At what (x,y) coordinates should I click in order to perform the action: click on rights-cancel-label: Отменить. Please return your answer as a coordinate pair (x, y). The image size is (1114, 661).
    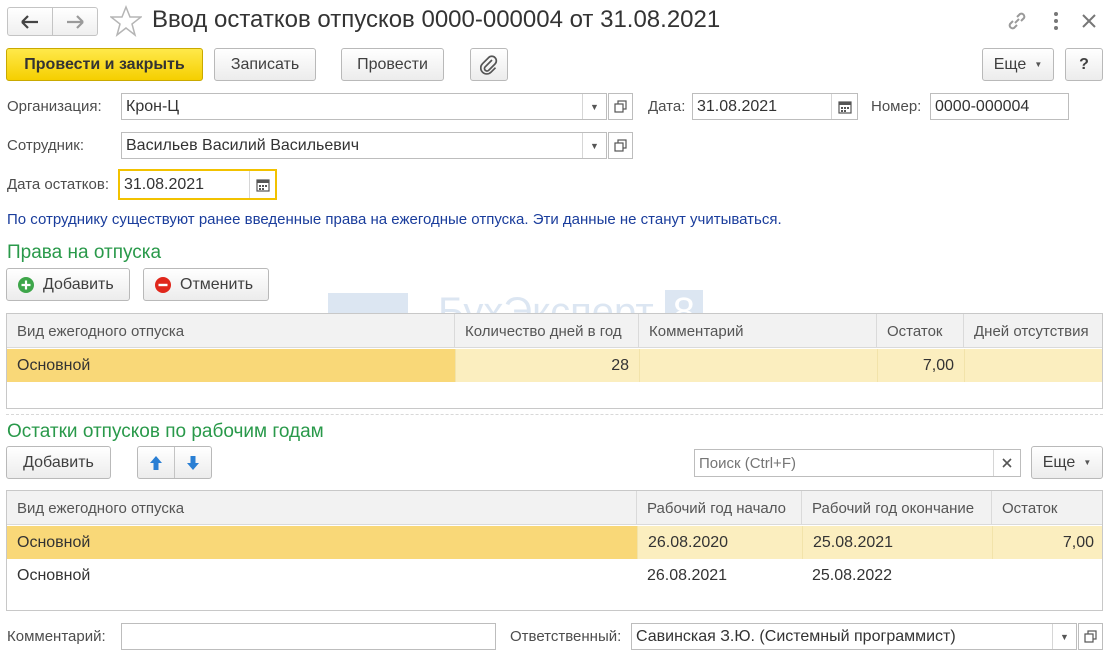
    Looking at the image, I should click on (217, 284).